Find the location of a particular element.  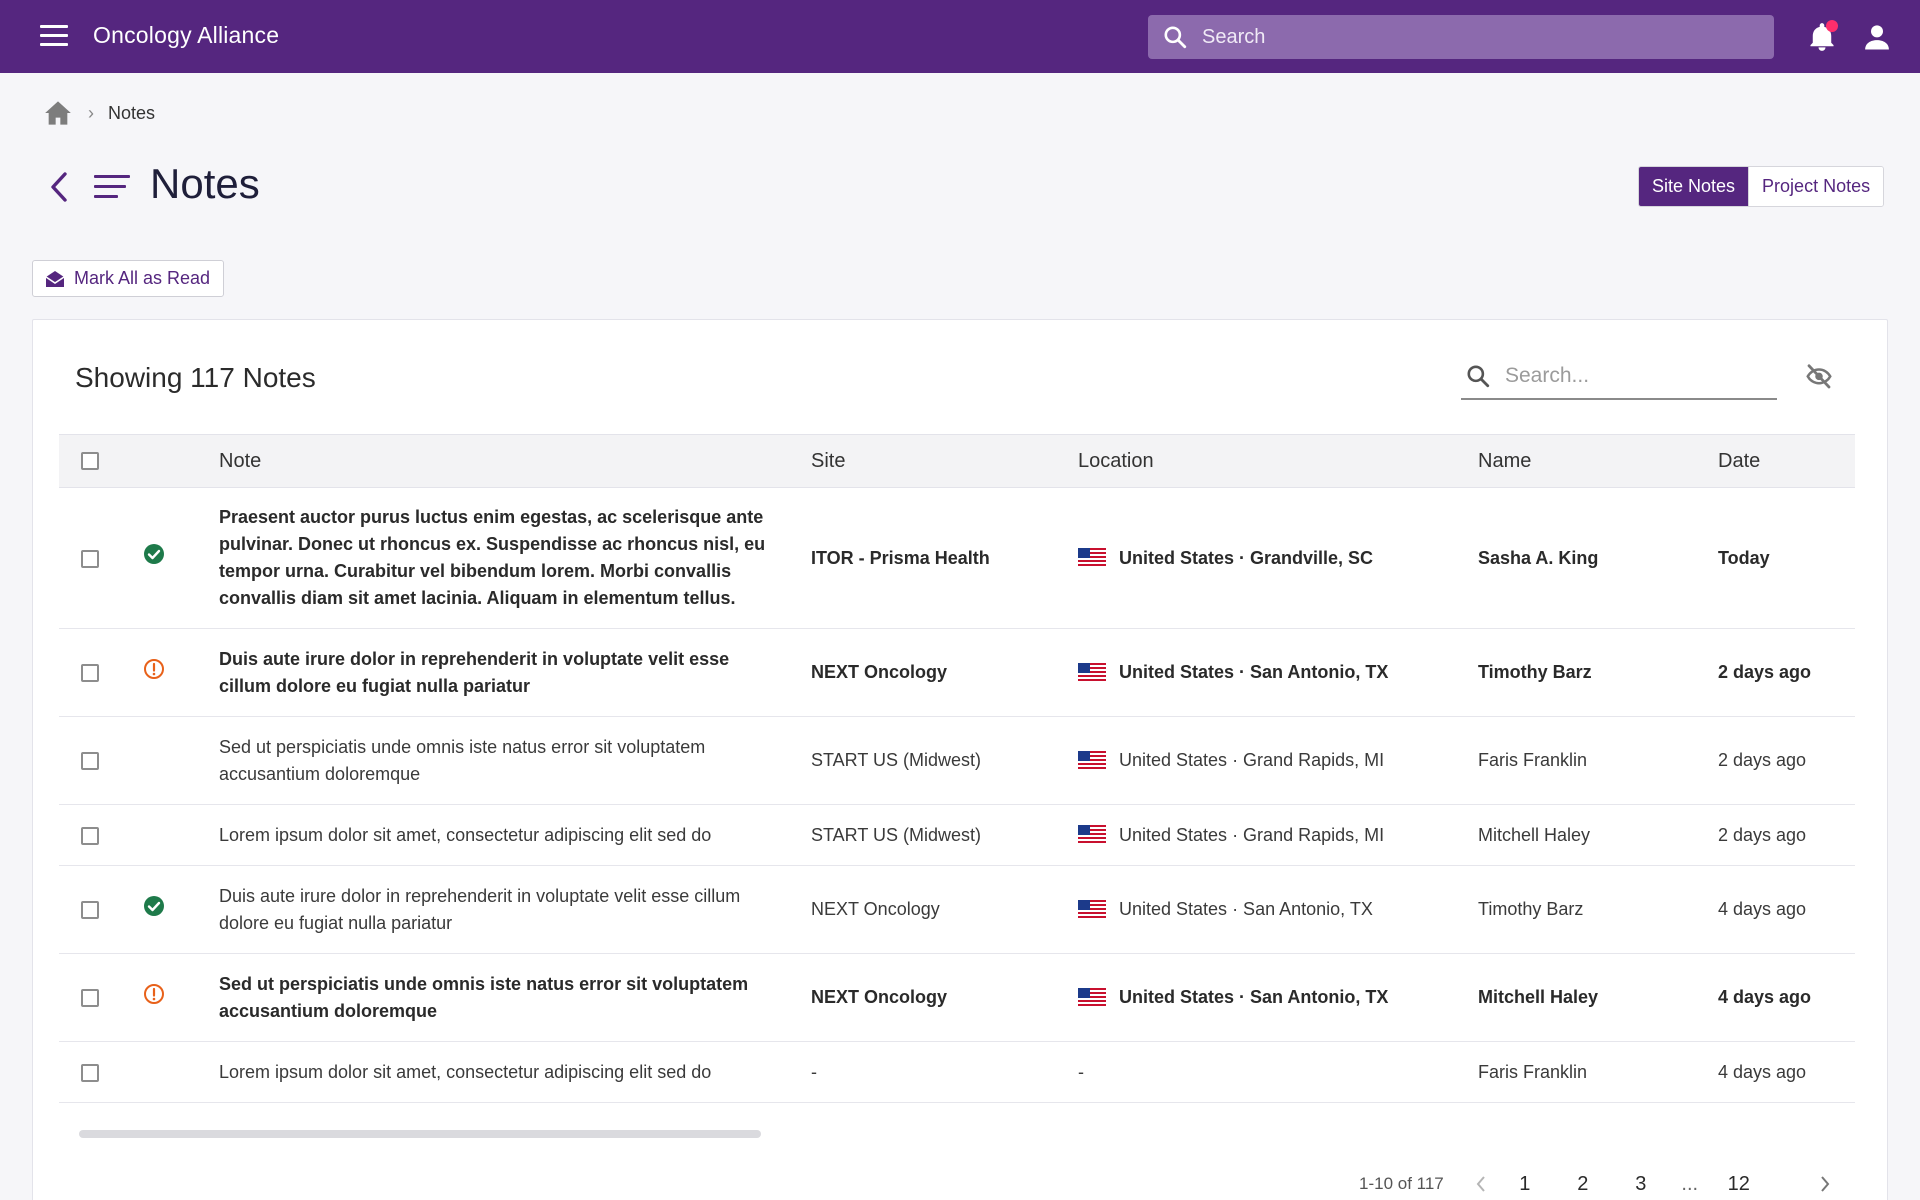

page-3-button: 3 is located at coordinates (1641, 1184).